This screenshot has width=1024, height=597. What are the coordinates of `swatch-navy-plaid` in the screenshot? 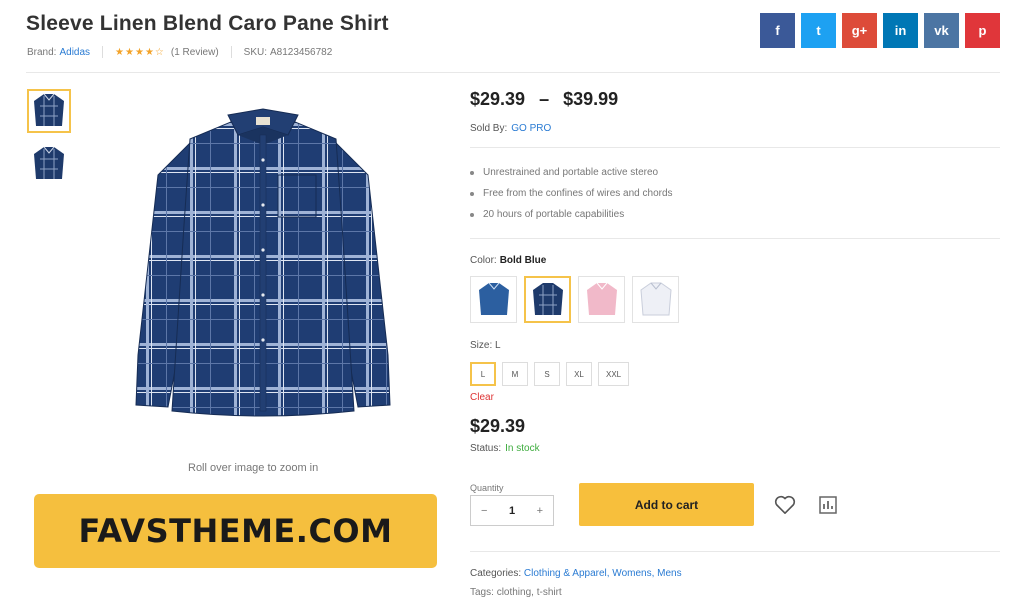 It's located at (547, 299).